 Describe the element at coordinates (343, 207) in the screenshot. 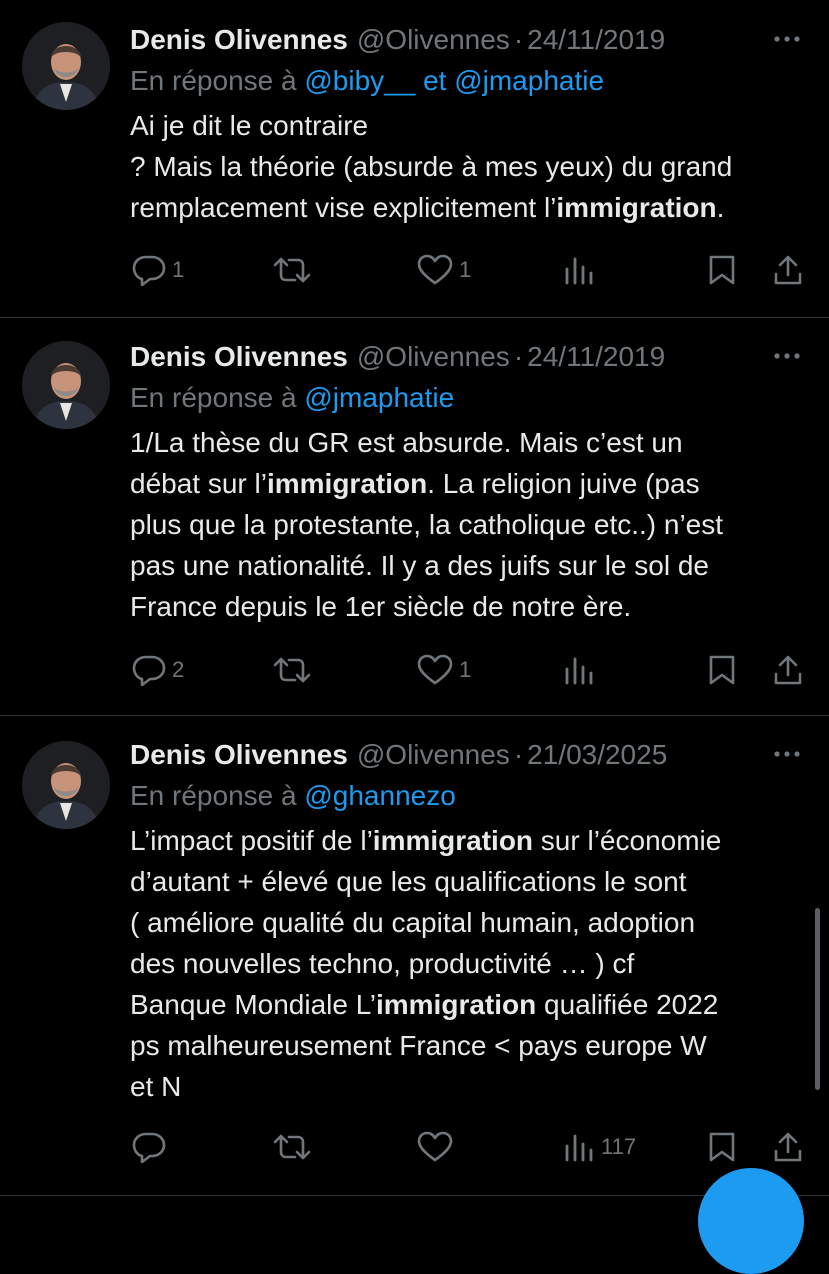

I see `text-segment: remplacement vise explicitement l’` at that location.